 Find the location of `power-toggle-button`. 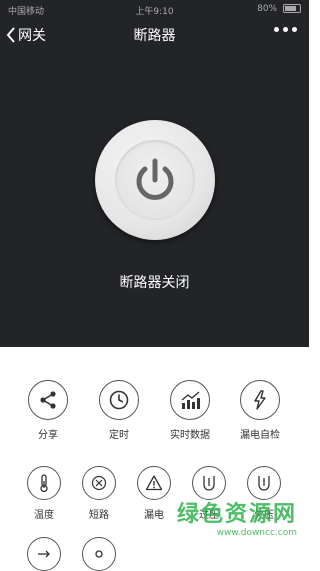

power-toggle-button is located at coordinates (155, 180).